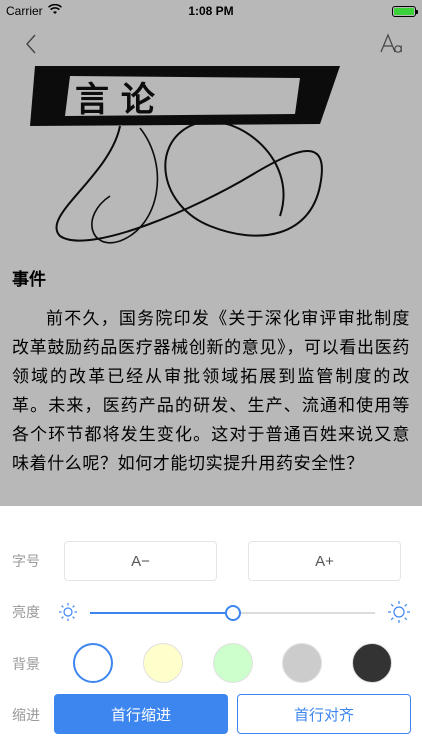  What do you see at coordinates (115, 100) in the screenshot?
I see `hero-title-text: 言 论` at bounding box center [115, 100].